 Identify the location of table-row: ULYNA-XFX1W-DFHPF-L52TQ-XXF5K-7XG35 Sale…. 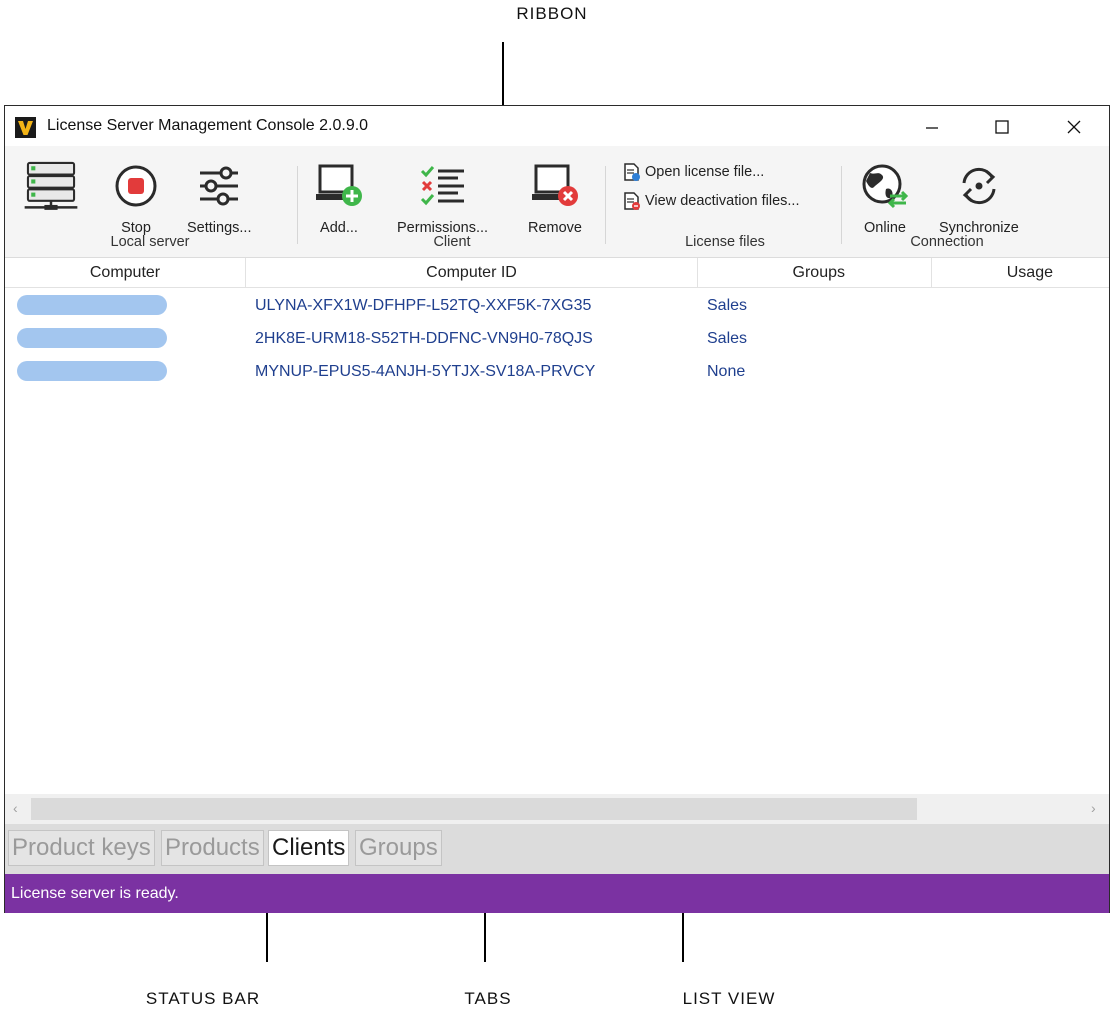
(557, 305).